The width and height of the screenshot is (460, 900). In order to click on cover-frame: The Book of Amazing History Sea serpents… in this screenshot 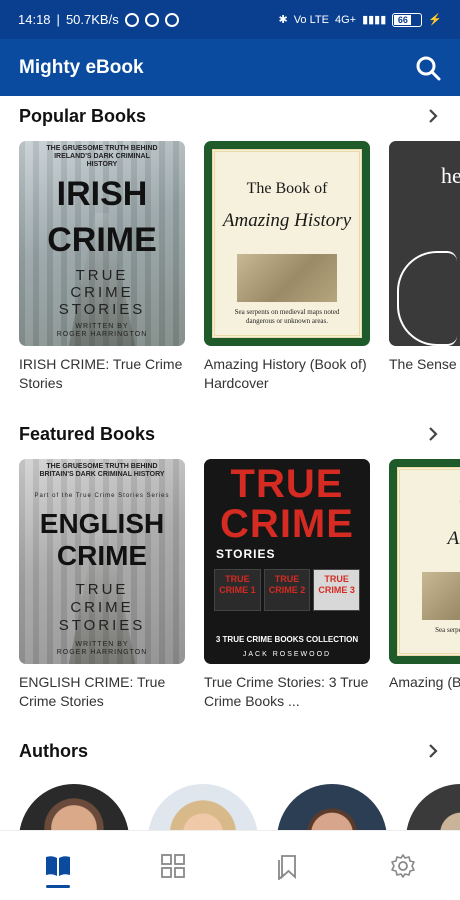, I will do `click(287, 243)`.